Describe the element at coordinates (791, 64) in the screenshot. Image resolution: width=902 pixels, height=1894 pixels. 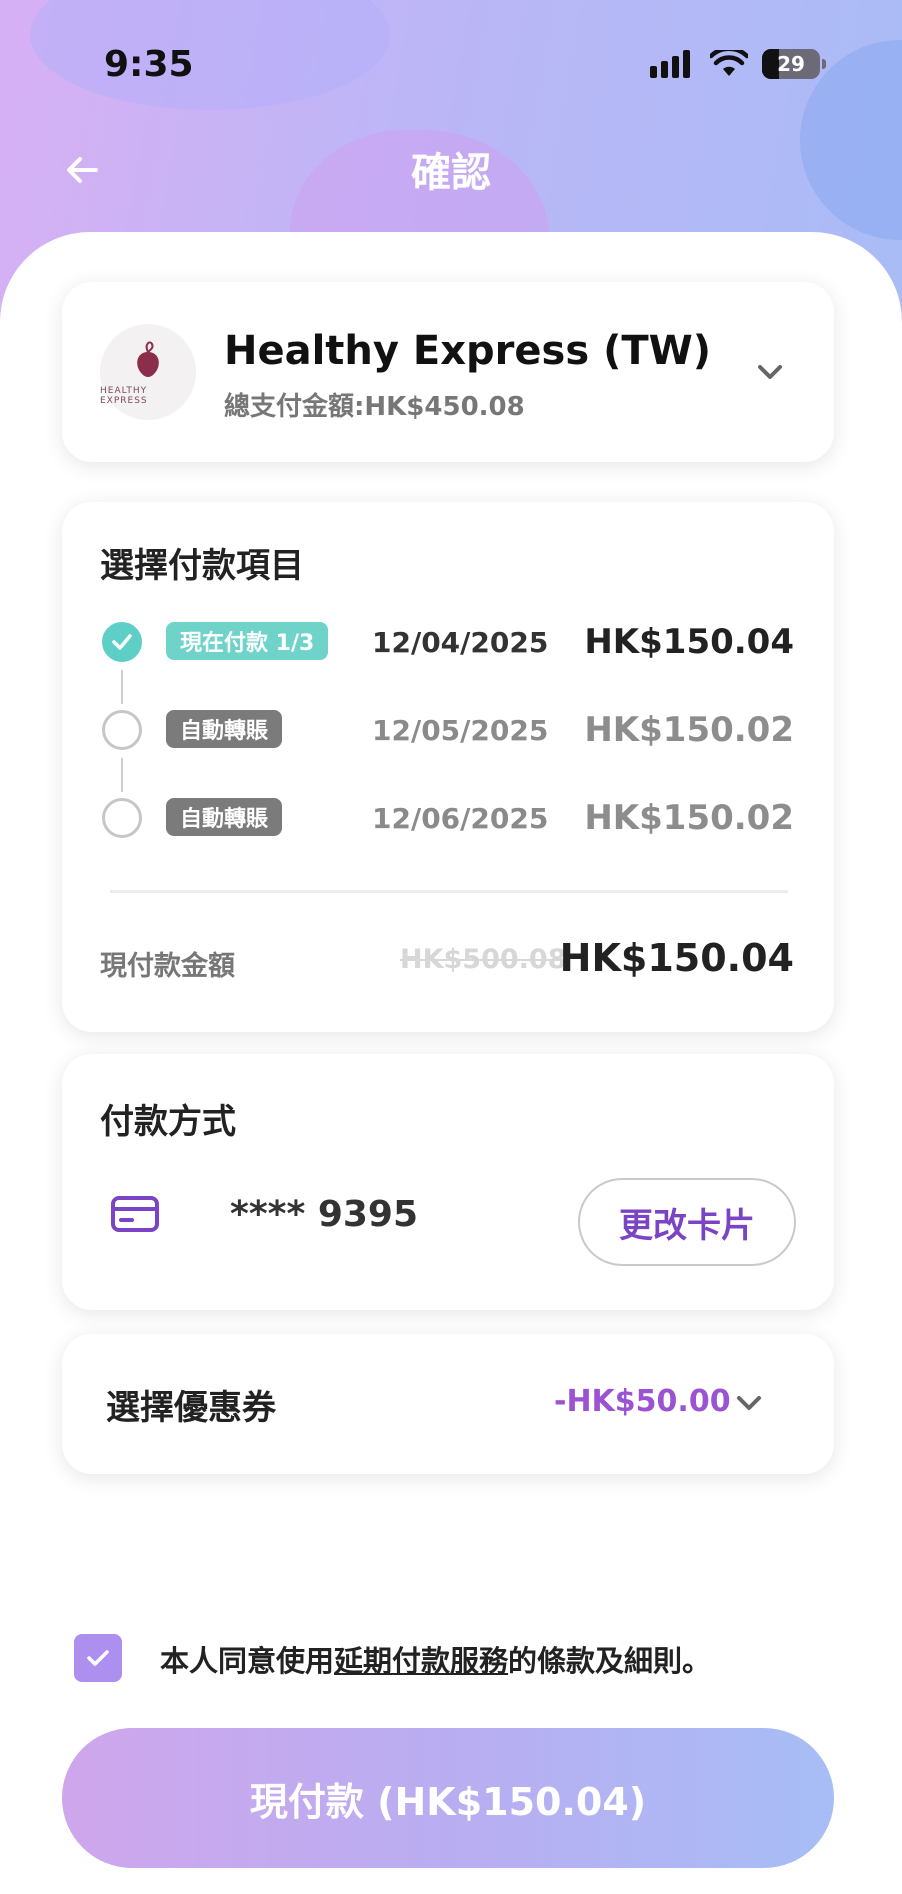
I see `battery-level: 29` at that location.